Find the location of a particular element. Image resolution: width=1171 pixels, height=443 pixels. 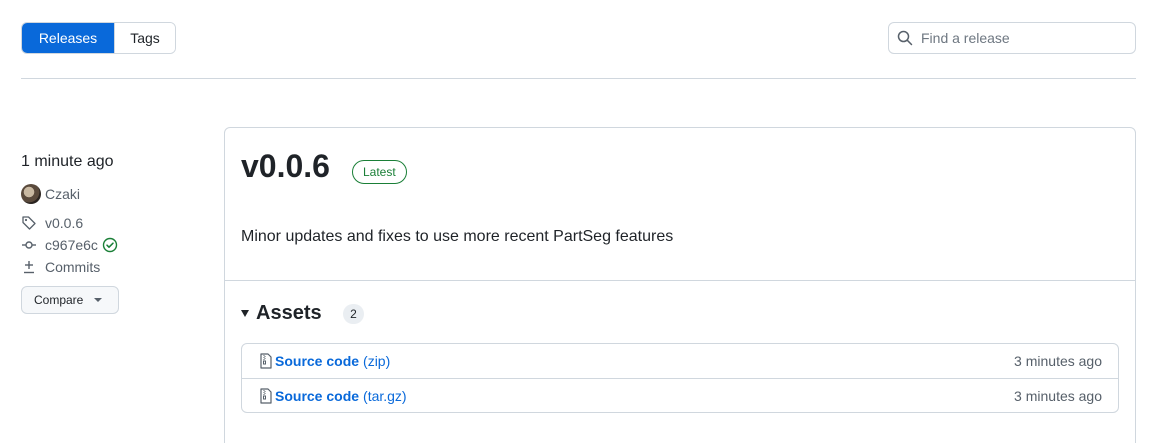

list-item: Source code (zip) 3 minutes ago is located at coordinates (680, 361).